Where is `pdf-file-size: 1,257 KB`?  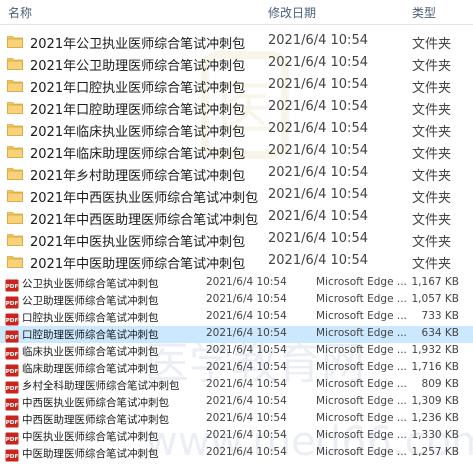
pdf-file-size: 1,257 KB is located at coordinates (435, 452).